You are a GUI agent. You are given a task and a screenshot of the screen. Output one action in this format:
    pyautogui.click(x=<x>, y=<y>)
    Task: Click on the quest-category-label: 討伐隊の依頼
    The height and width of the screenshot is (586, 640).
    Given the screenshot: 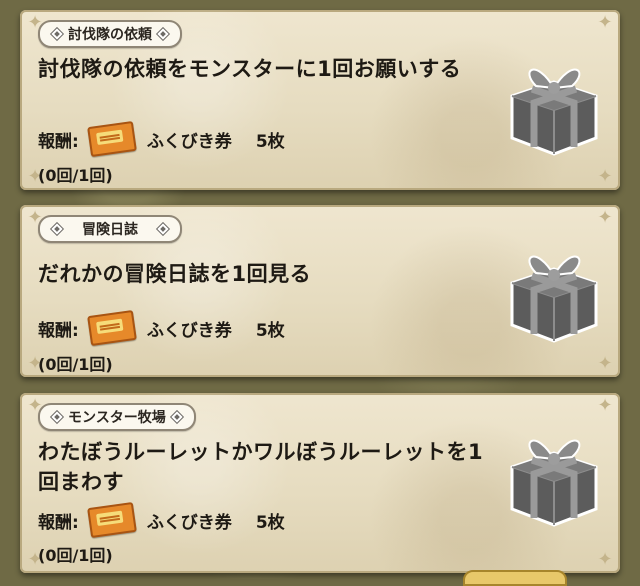 What is the action you would take?
    pyautogui.click(x=110, y=35)
    